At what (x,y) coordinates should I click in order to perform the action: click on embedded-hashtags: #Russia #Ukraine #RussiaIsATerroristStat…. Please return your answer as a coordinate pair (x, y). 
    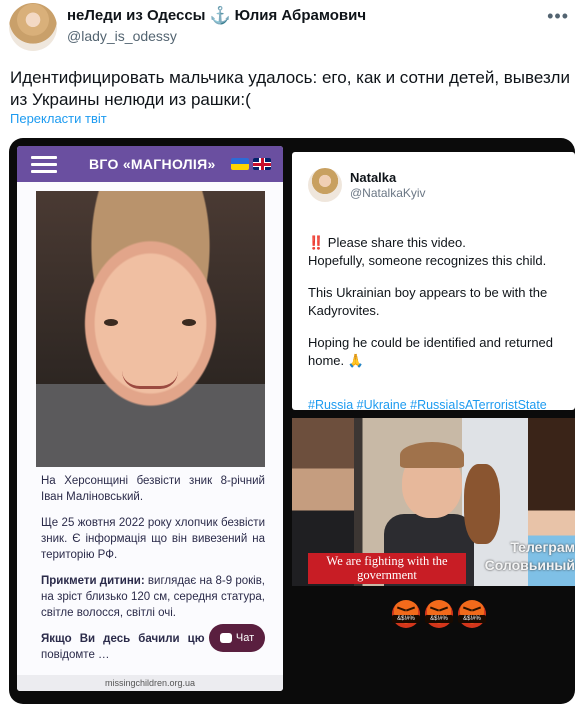
    Looking at the image, I should click on (427, 405).